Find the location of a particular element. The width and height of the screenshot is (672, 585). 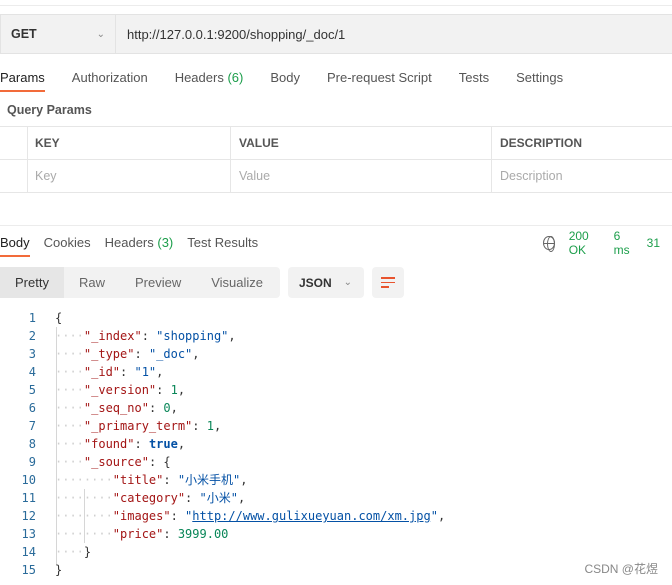

tab-label: Settings is located at coordinates (540, 77).